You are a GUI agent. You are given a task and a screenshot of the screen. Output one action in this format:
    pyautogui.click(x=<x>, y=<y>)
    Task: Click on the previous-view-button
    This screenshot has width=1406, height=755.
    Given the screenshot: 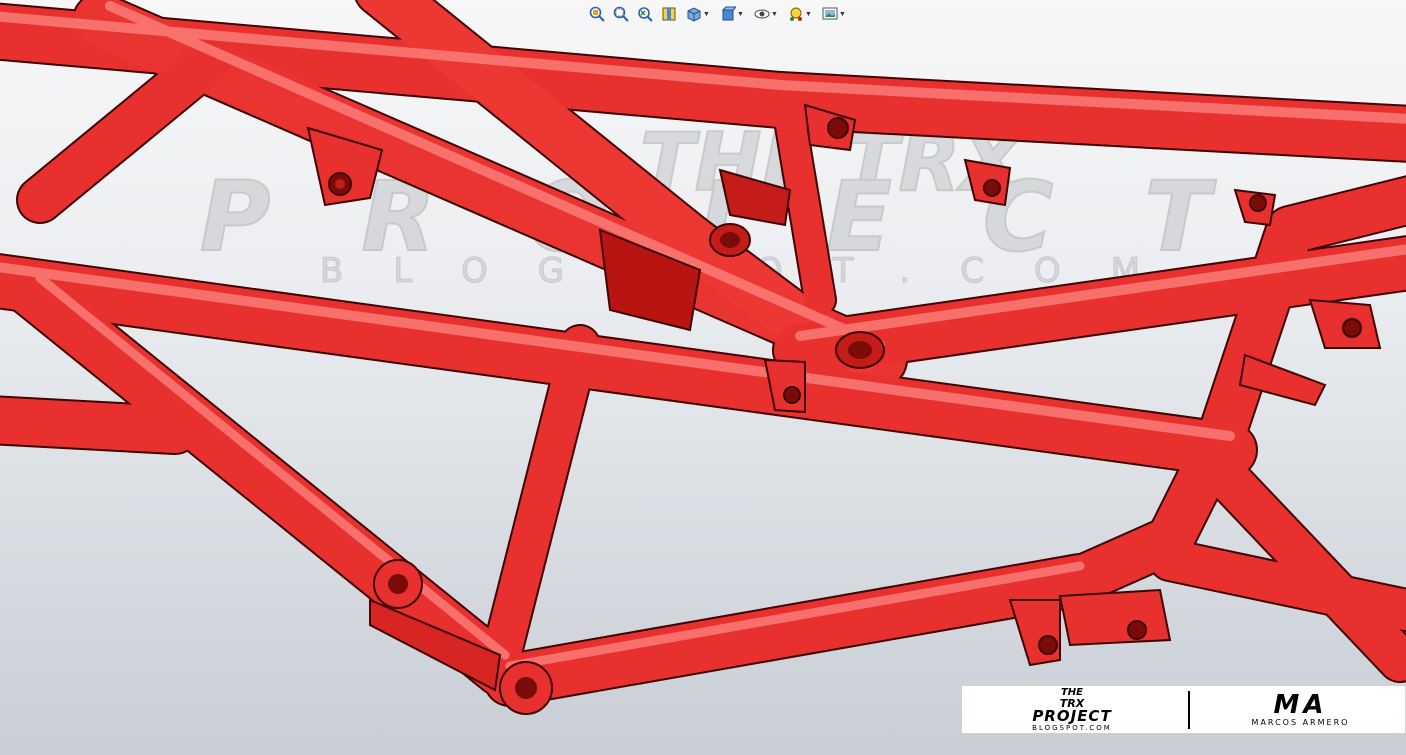 What is the action you would take?
    pyautogui.click(x=645, y=14)
    